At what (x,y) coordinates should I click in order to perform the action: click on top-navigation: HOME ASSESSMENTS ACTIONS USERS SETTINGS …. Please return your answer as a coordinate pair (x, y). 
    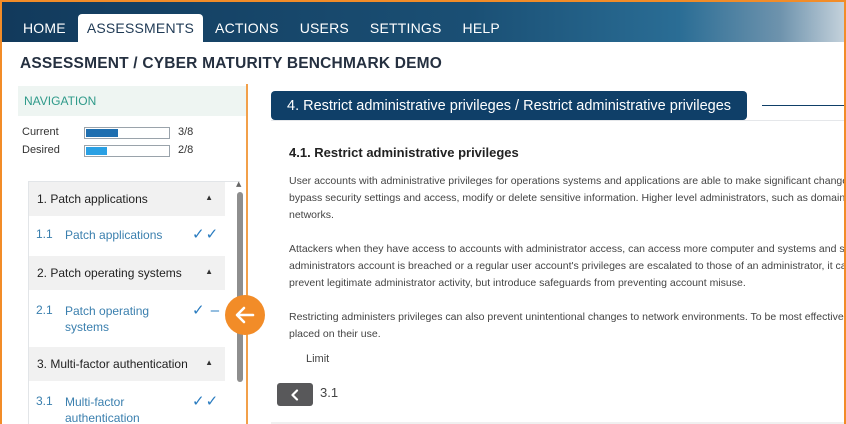
    Looking at the image, I should click on (423, 22).